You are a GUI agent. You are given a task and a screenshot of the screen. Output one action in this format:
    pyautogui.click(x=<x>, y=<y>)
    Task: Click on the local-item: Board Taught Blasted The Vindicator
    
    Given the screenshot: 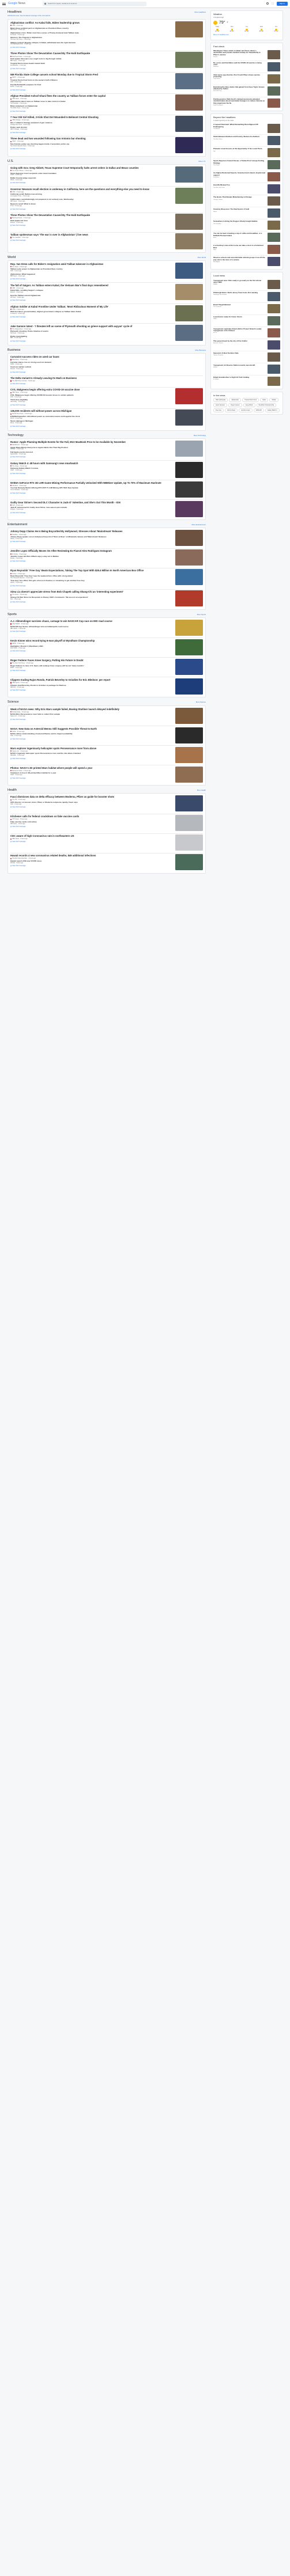 What is the action you would take?
    pyautogui.click(x=247, y=309)
    